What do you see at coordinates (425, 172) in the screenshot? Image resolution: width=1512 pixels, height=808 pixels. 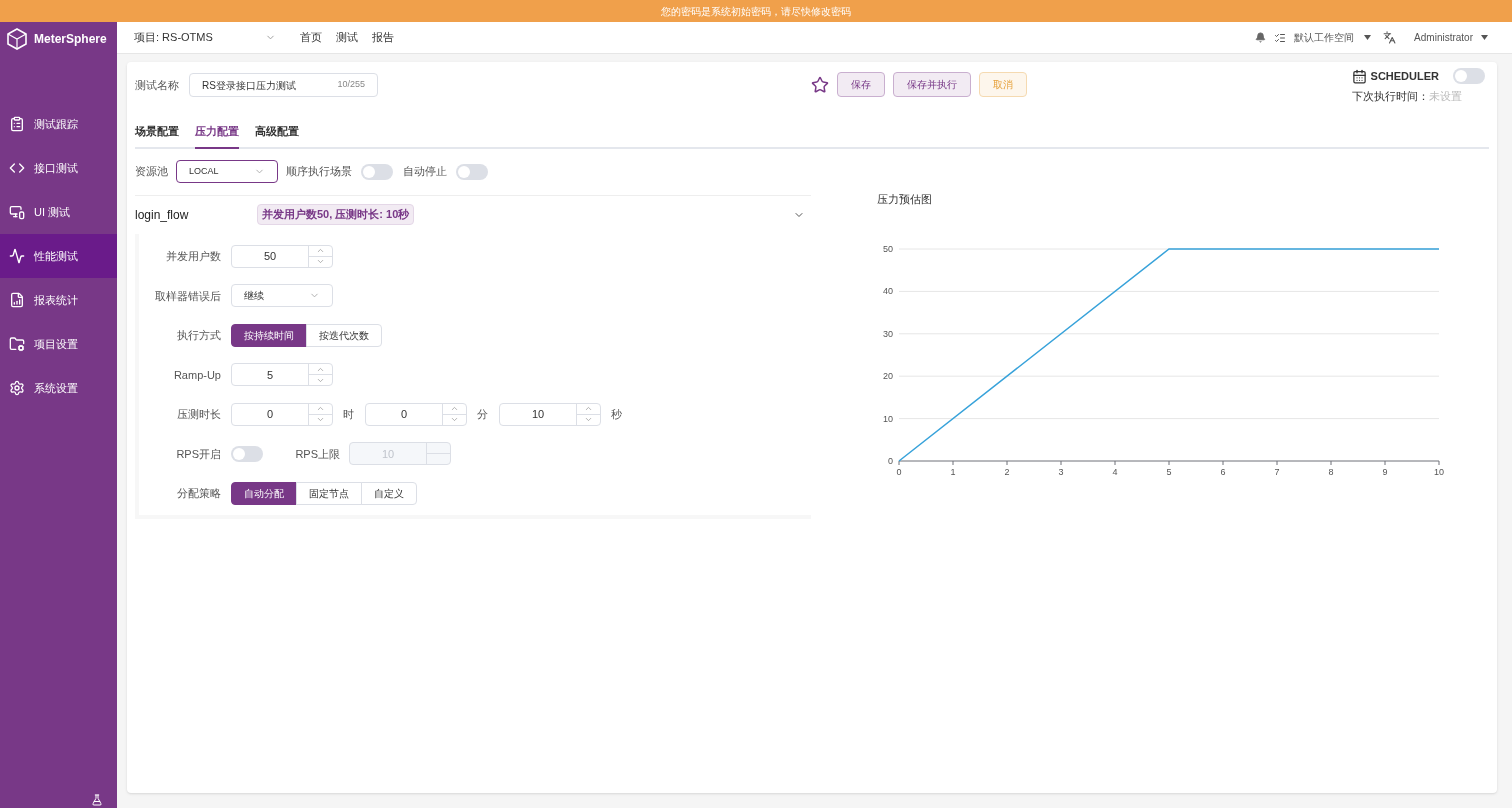 I see `toggle-label: 自动停止` at bounding box center [425, 172].